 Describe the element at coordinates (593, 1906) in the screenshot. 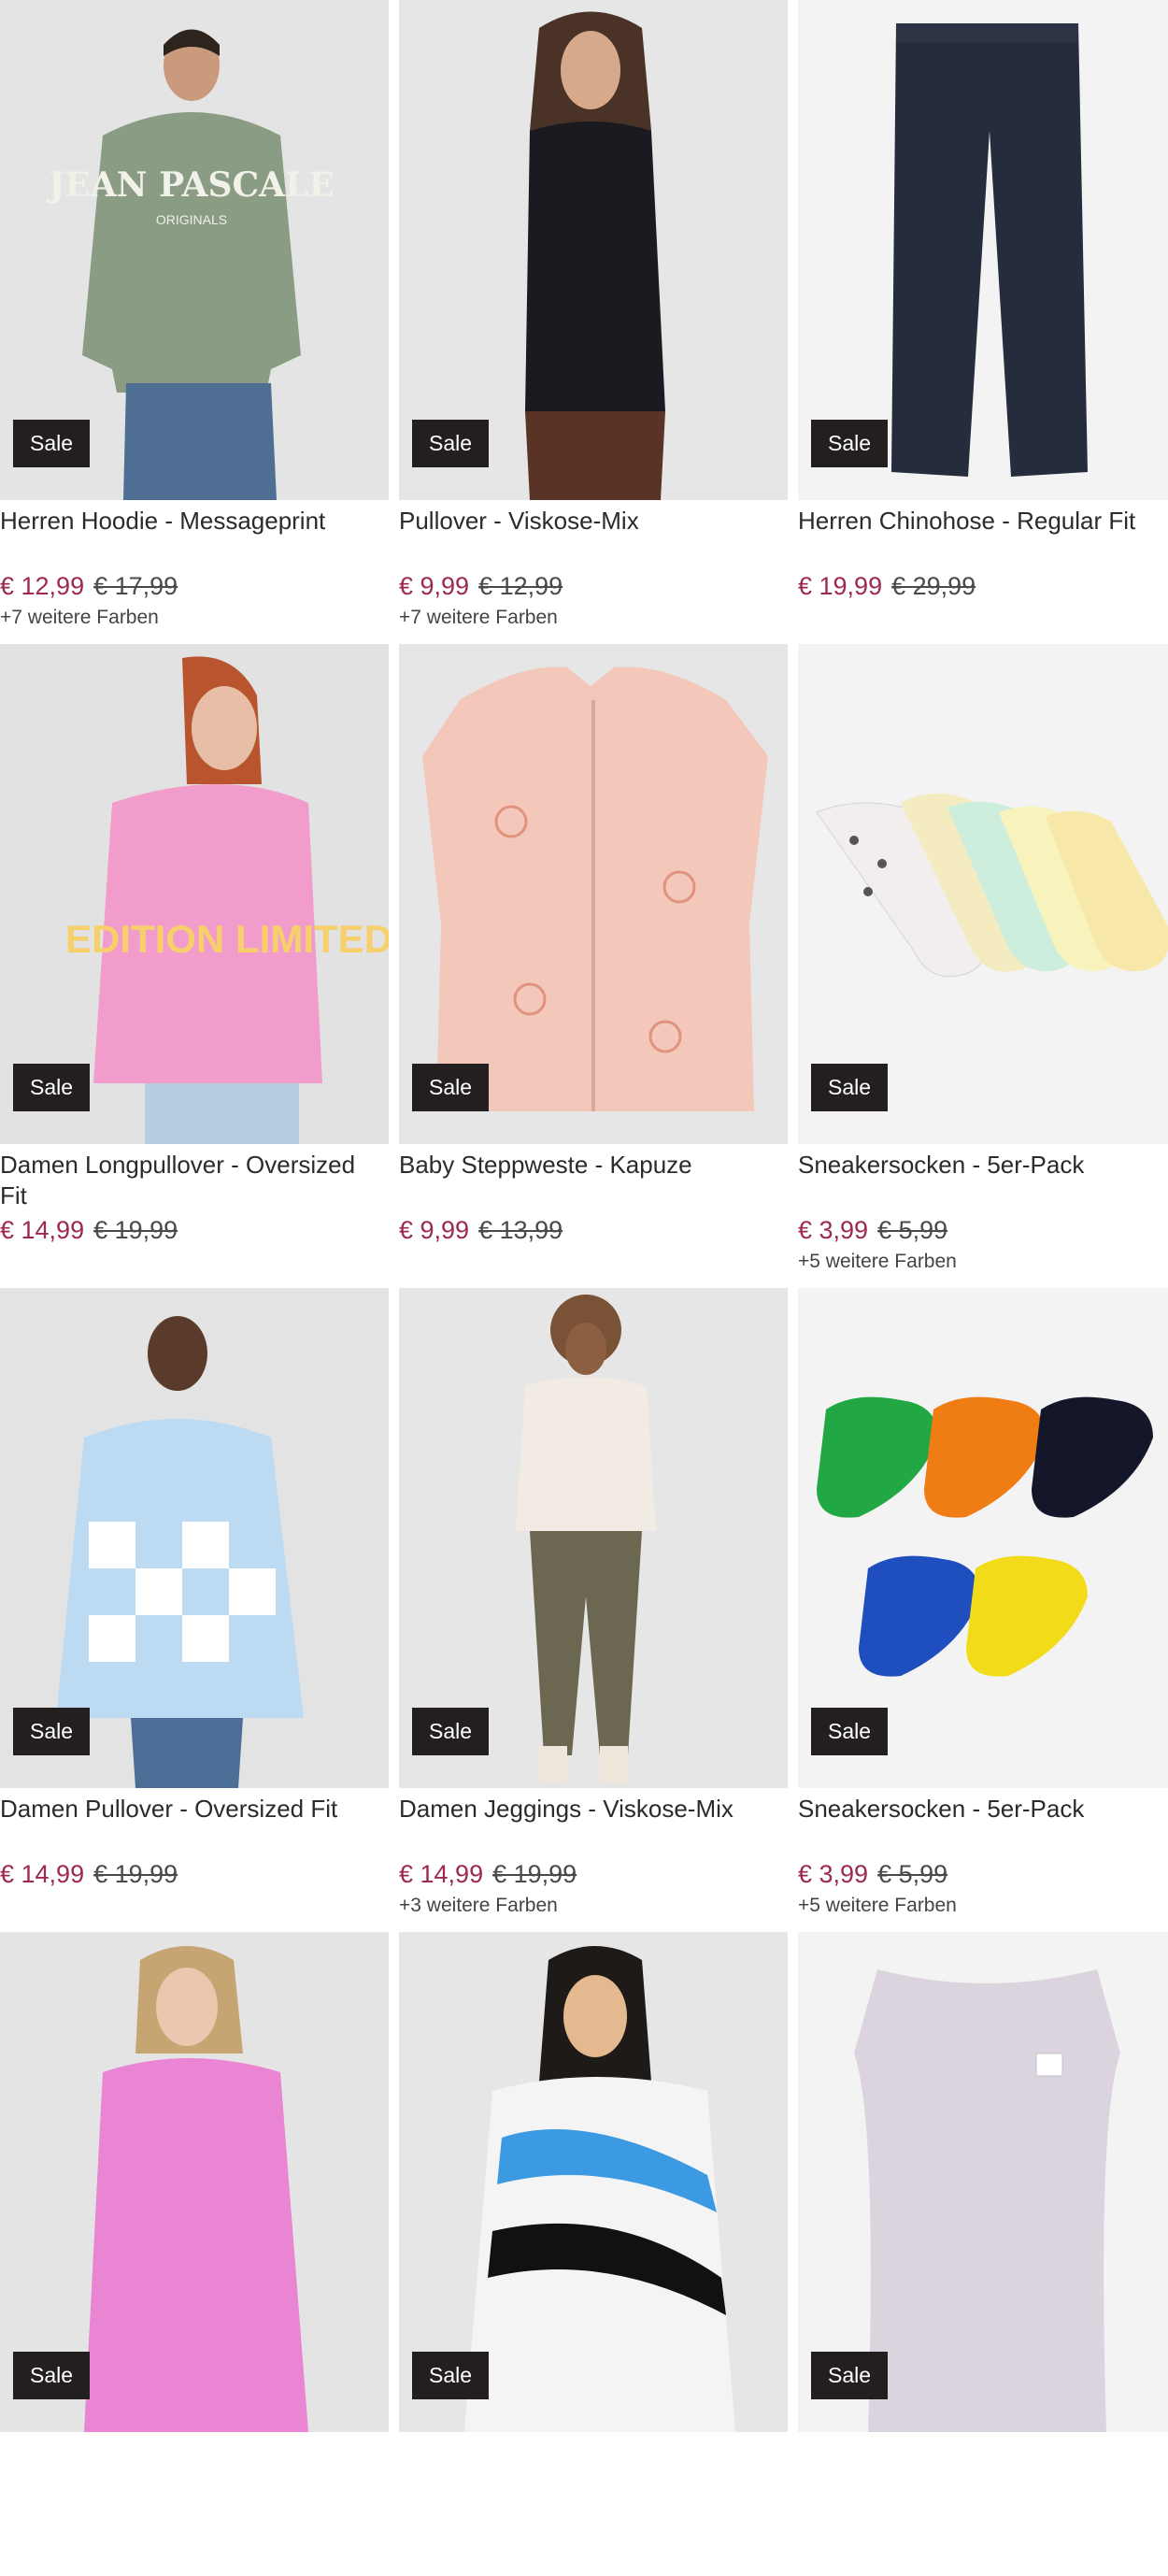

I see `more-colors-link: +3 weitere Farben` at that location.